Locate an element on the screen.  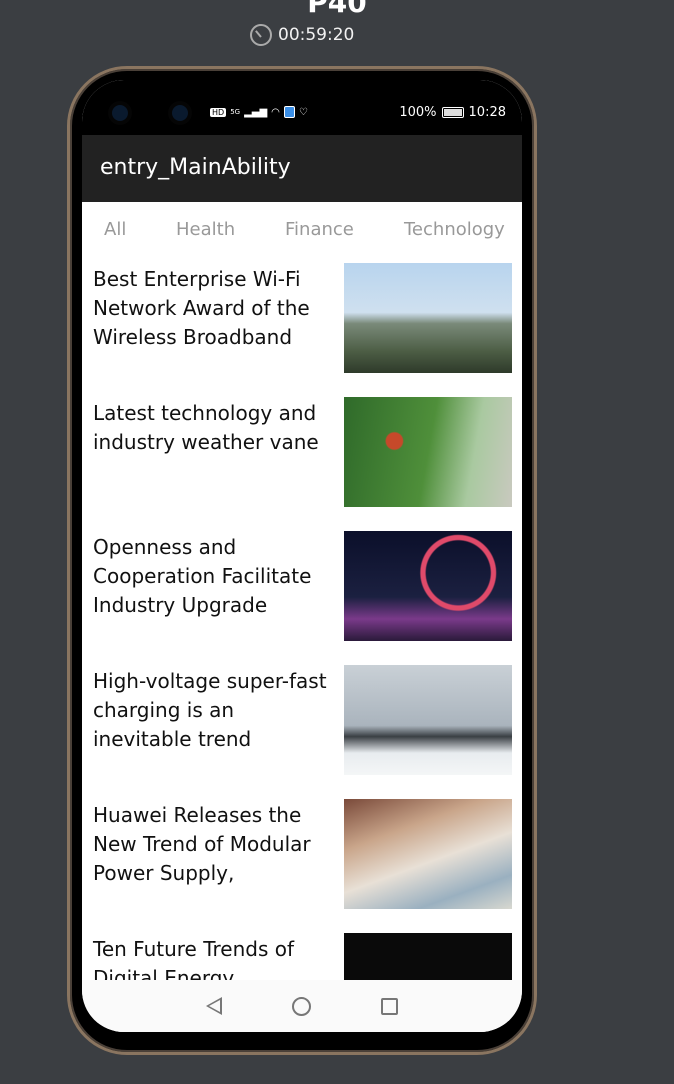
tab-finance: Finance is located at coordinates (319, 229).